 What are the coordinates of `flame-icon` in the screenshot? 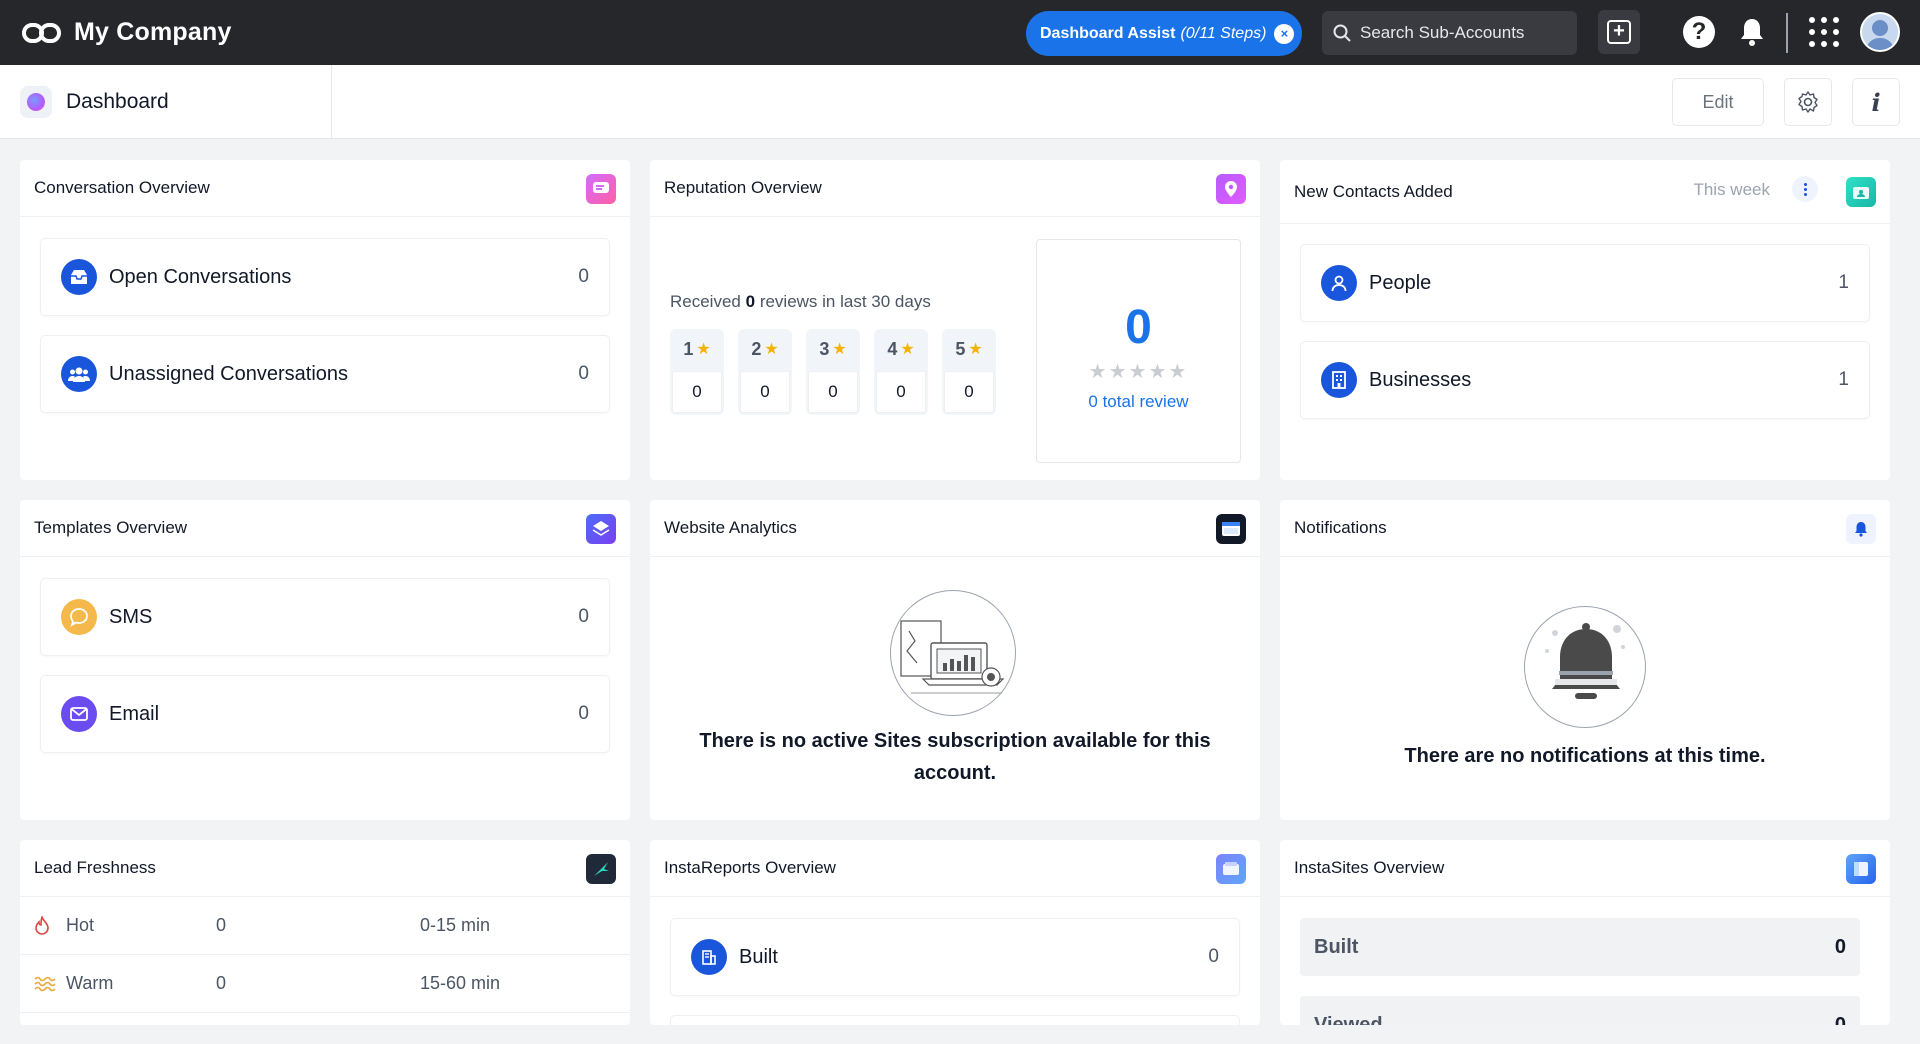 It's located at (46, 925).